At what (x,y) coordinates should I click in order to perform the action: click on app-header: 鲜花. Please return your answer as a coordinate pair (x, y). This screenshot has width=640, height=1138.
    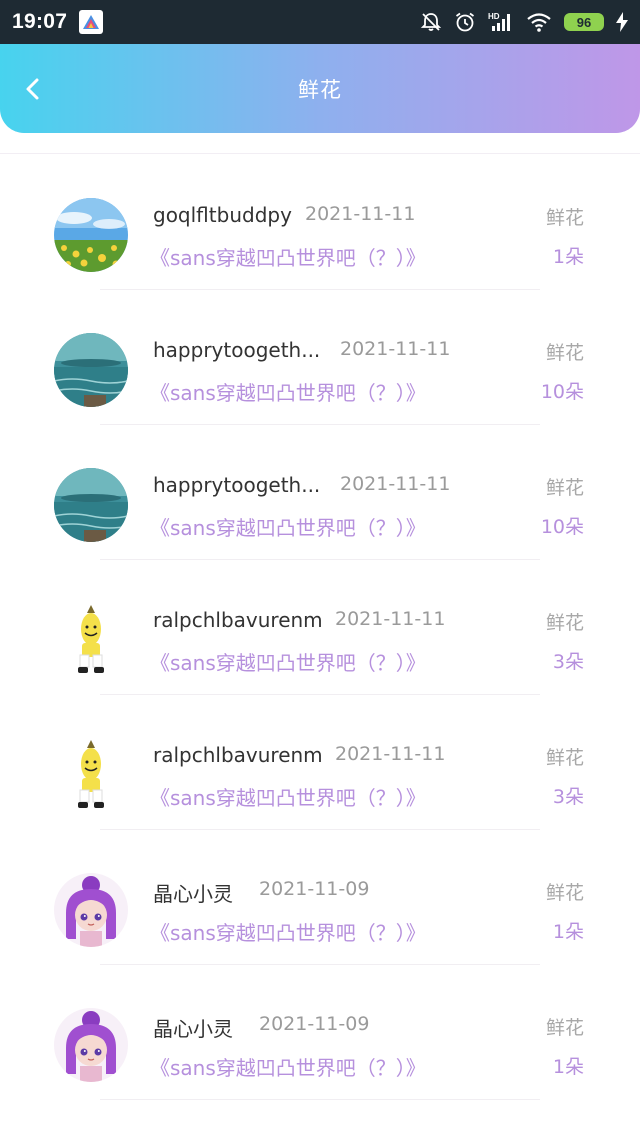
    Looking at the image, I should click on (320, 88).